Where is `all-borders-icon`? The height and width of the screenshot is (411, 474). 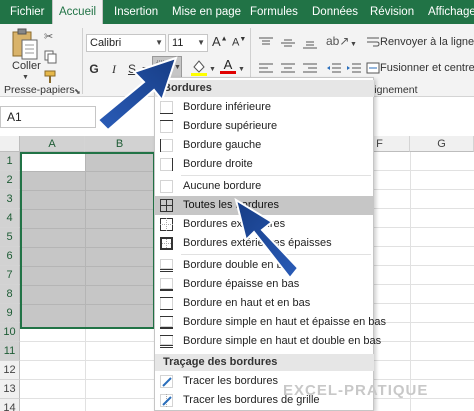
all-borders-icon is located at coordinates (166, 205).